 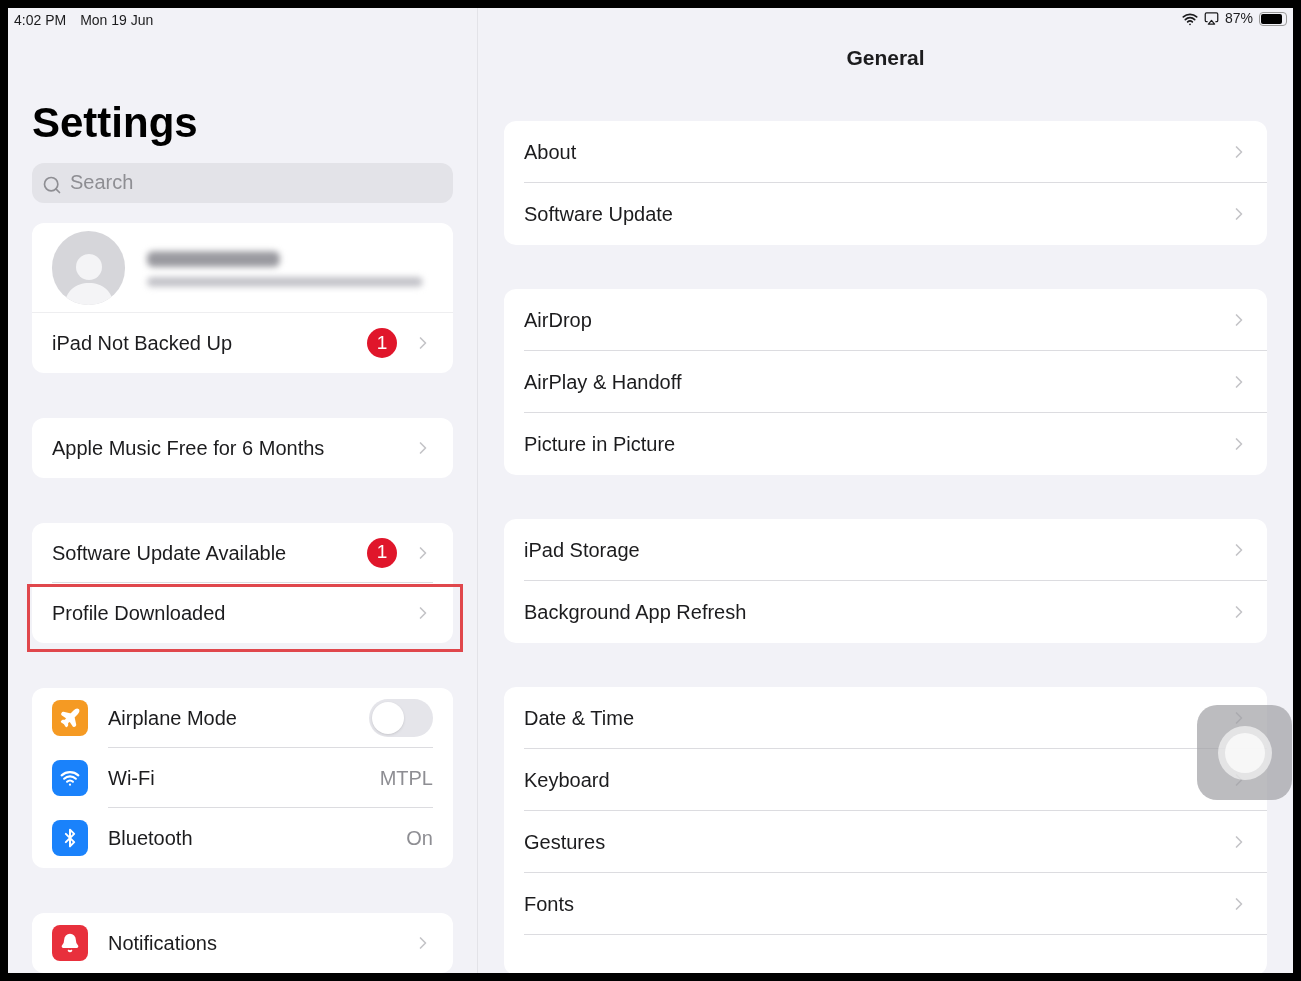 I want to click on settings-row: Wi-Fi MTPL, so click(x=242, y=778).